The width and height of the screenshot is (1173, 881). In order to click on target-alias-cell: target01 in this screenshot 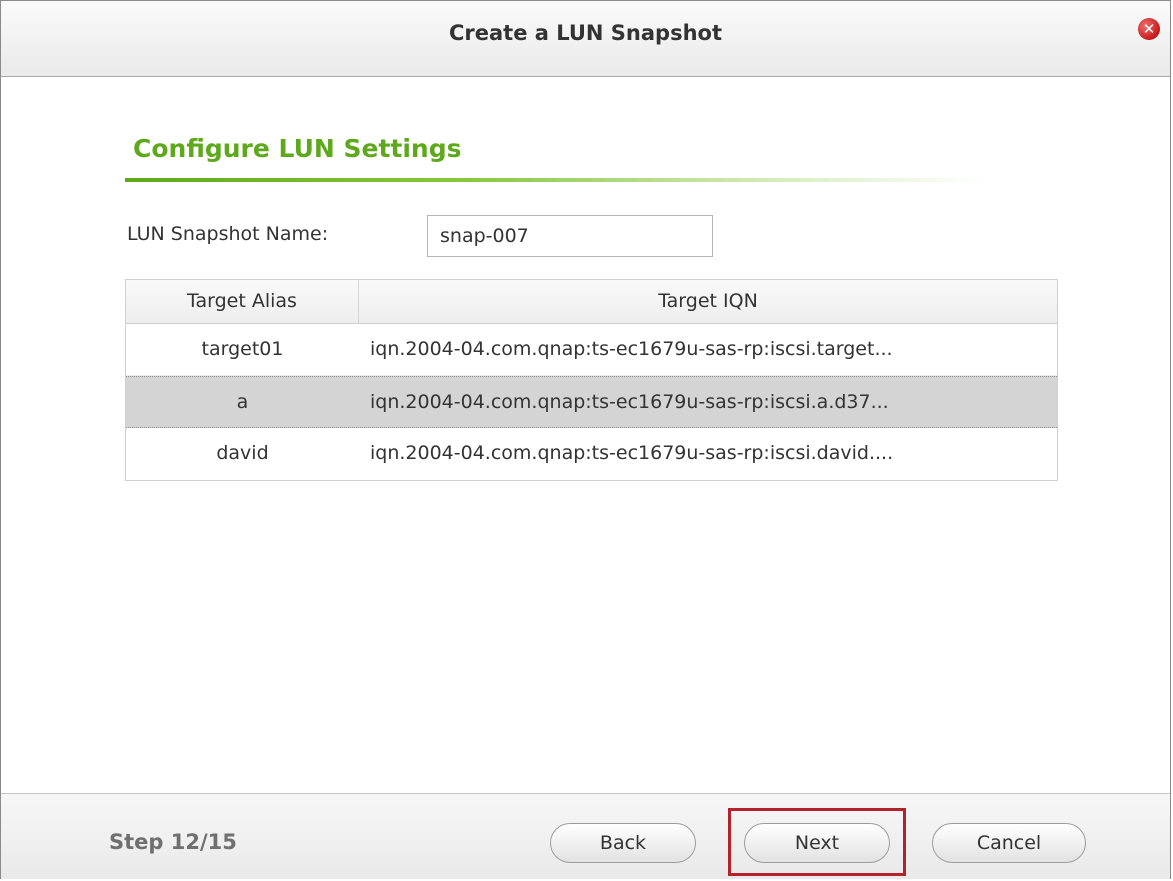, I will do `click(242, 349)`.